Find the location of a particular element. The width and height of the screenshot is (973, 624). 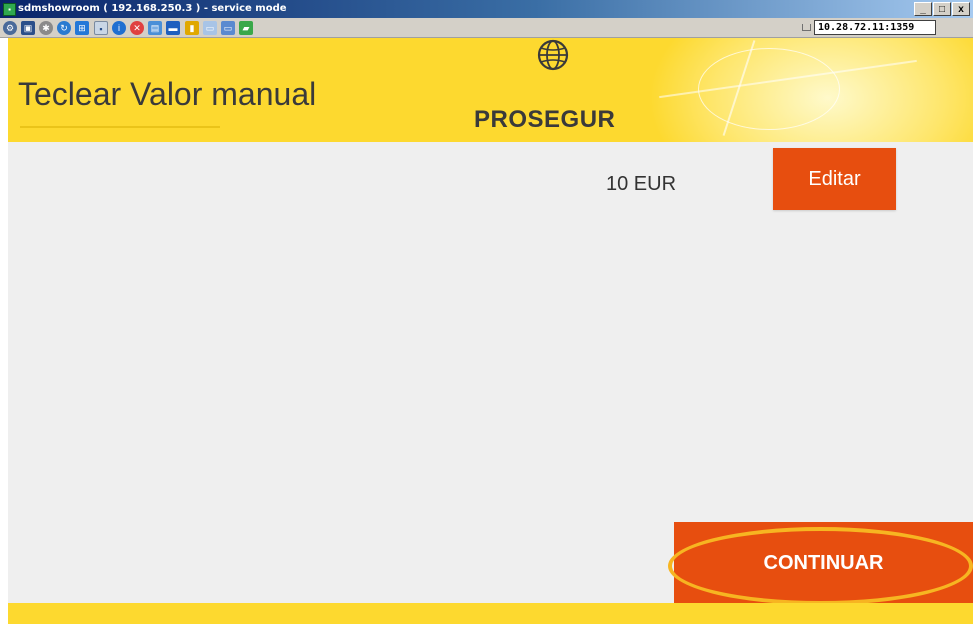

footer-bar is located at coordinates (490, 613).